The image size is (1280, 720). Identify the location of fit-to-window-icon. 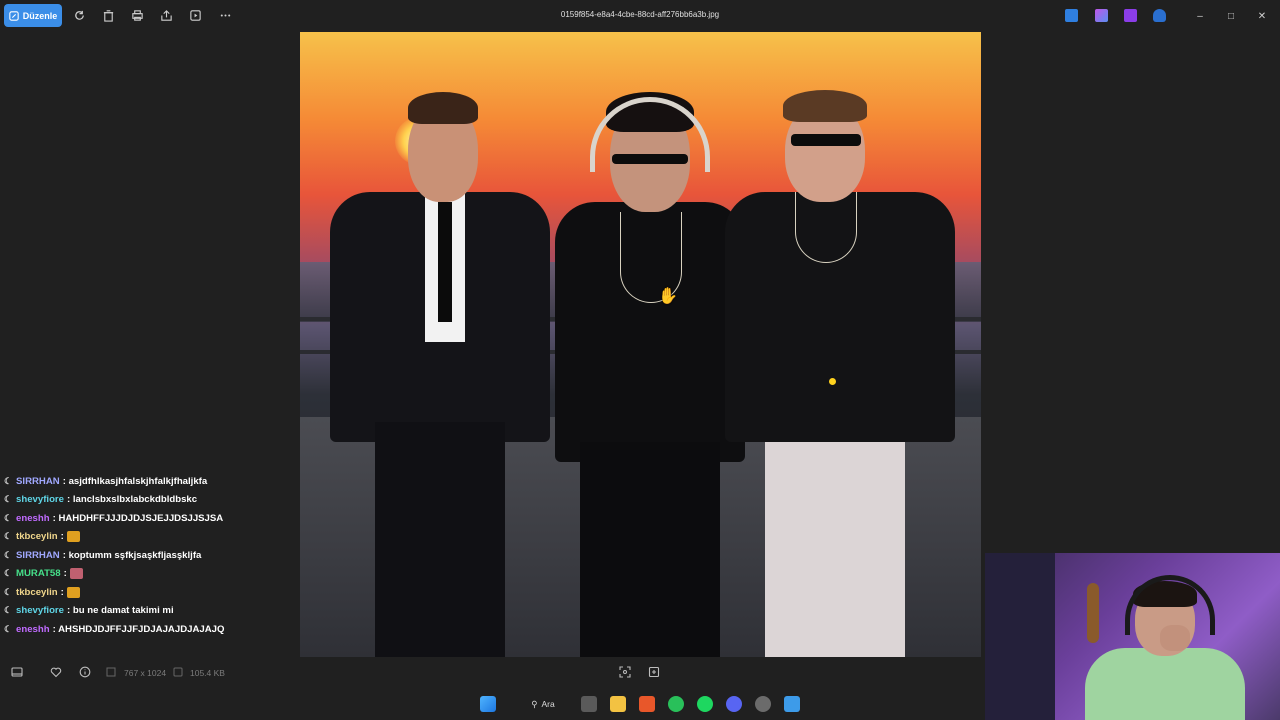
(625, 672).